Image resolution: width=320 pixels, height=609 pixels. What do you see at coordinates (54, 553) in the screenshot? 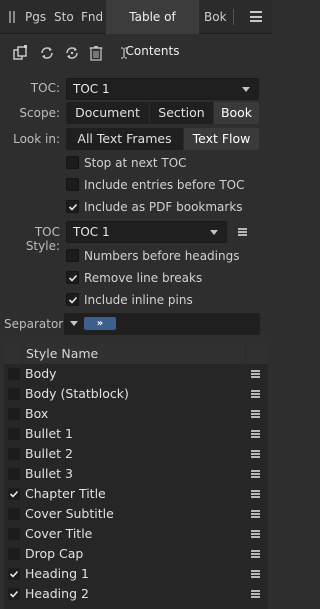
I see `style-name: Drop Cap` at bounding box center [54, 553].